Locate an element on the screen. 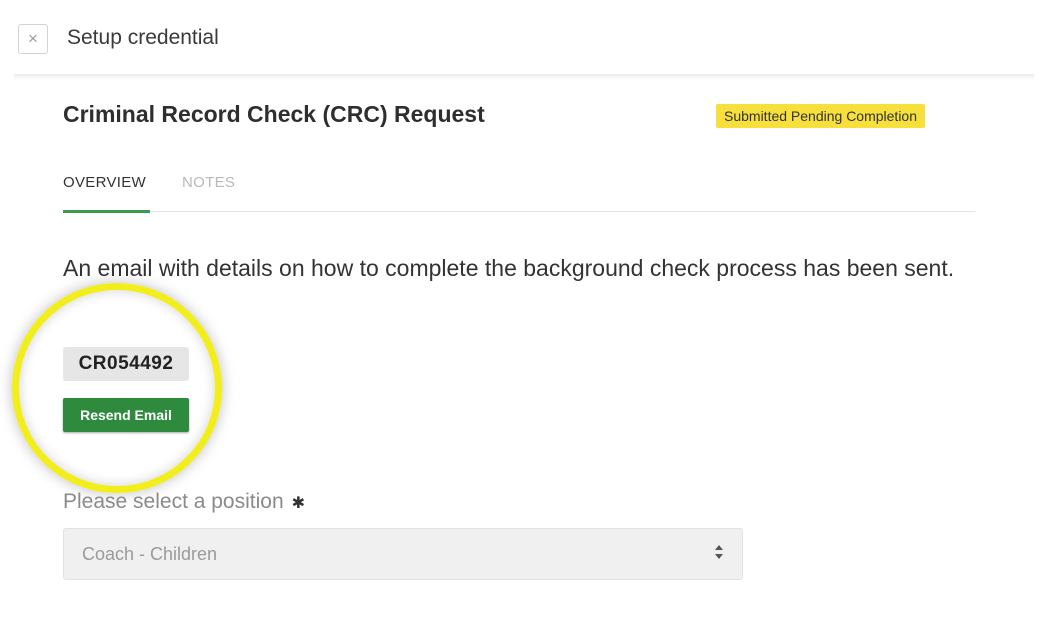 The width and height of the screenshot is (1038, 637). highlight-circle-annotation is located at coordinates (117, 388).